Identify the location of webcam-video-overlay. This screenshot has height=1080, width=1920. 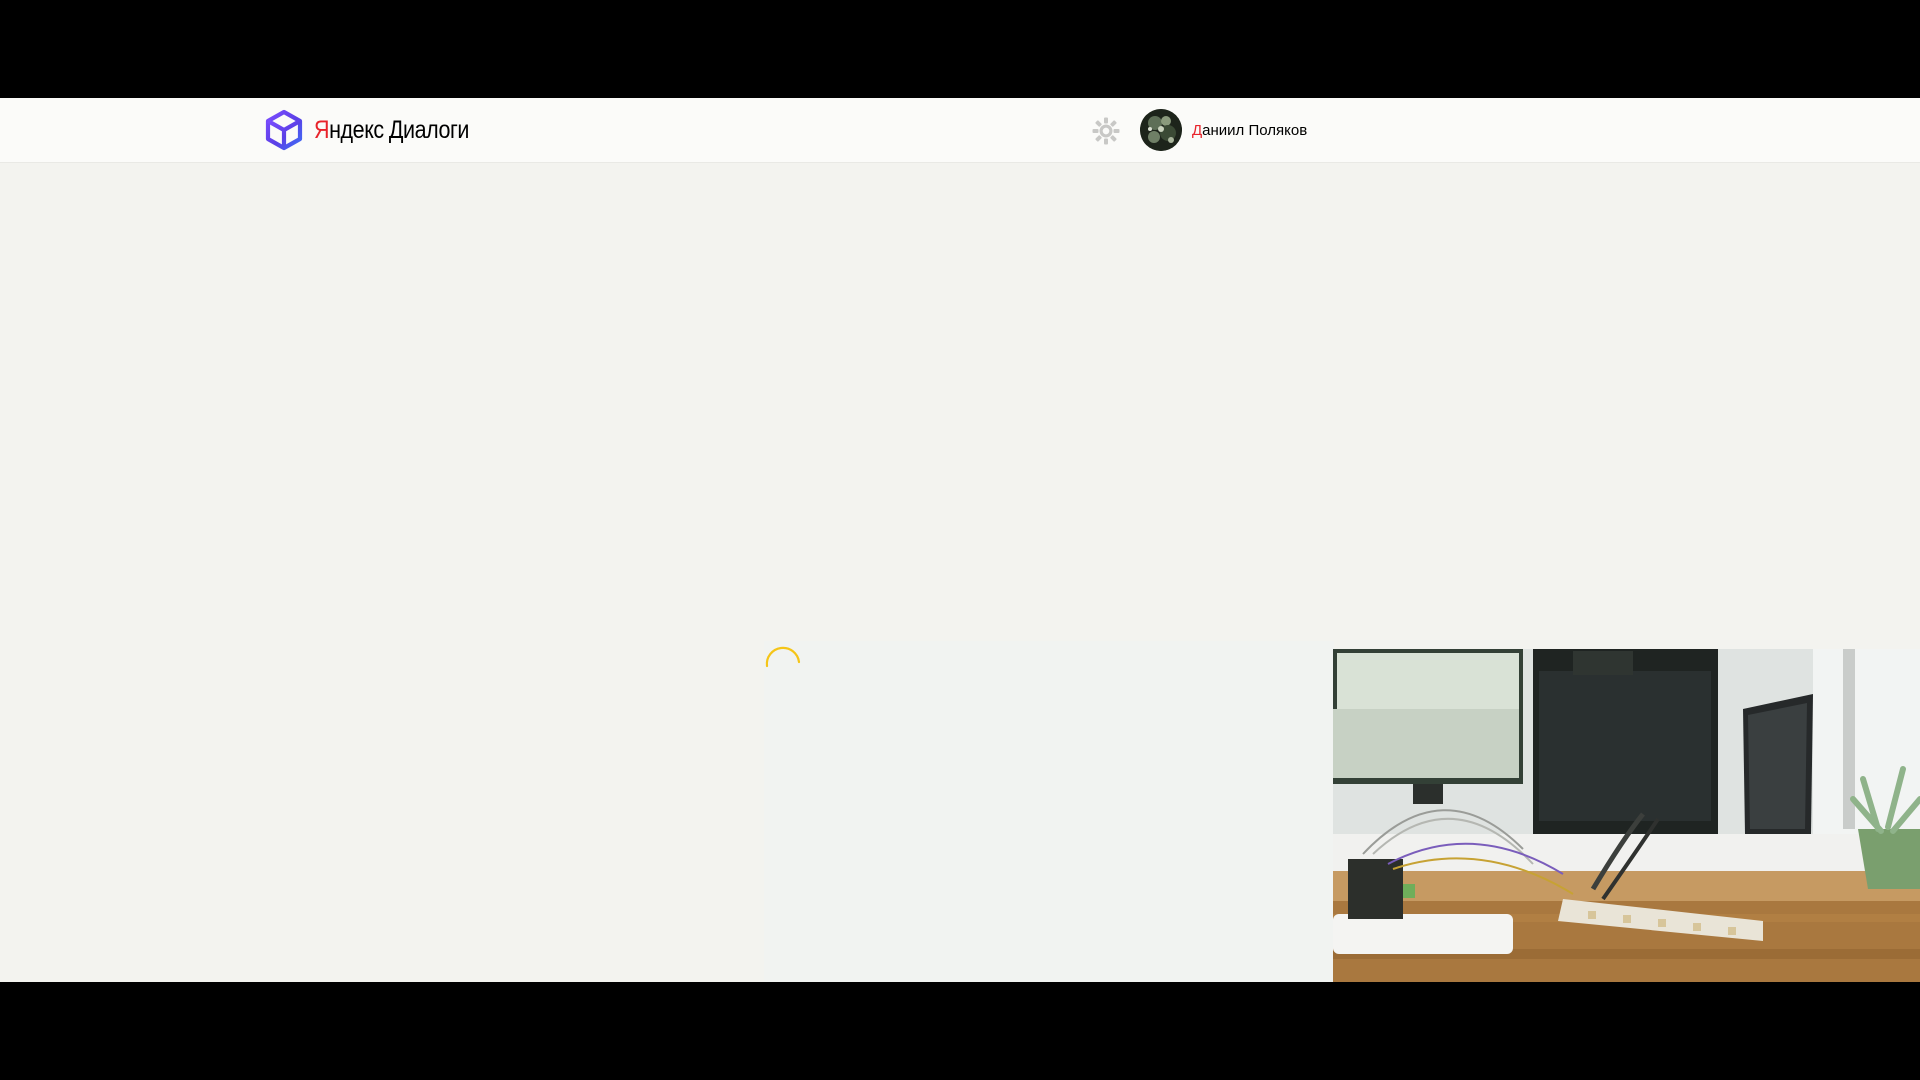
(1626, 815).